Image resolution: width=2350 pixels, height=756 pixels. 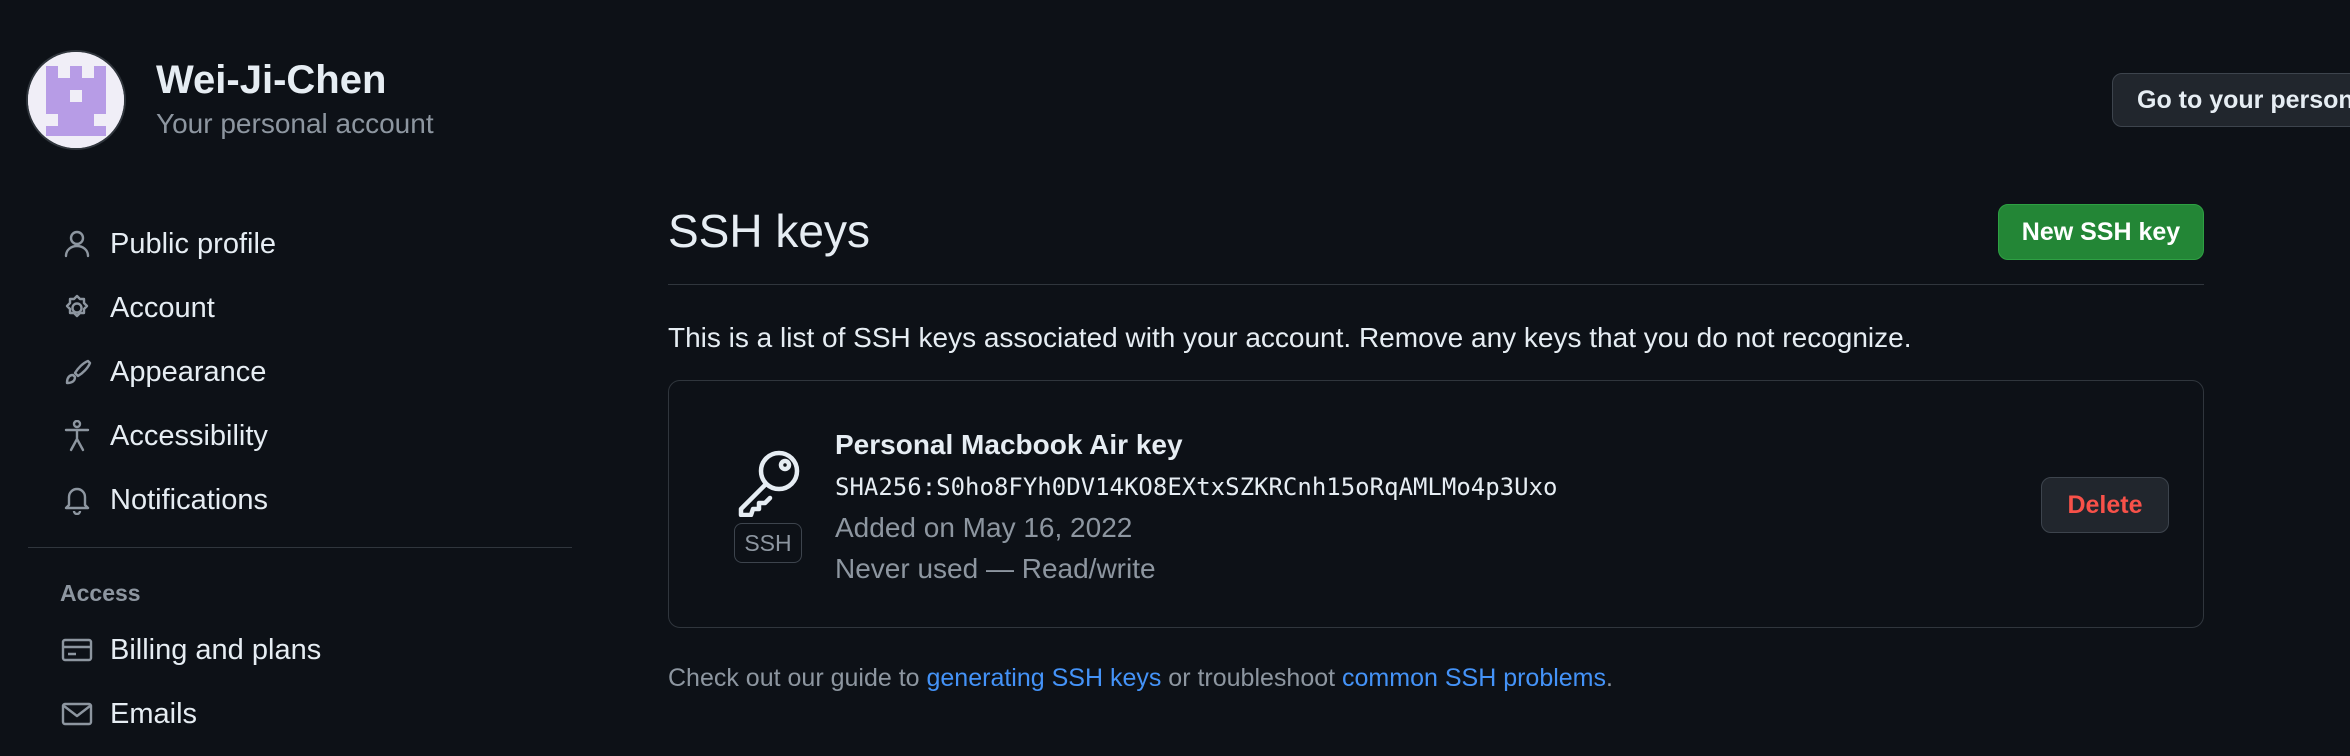 What do you see at coordinates (216, 649) in the screenshot?
I see `sidebar-item-label: Billing and plans` at bounding box center [216, 649].